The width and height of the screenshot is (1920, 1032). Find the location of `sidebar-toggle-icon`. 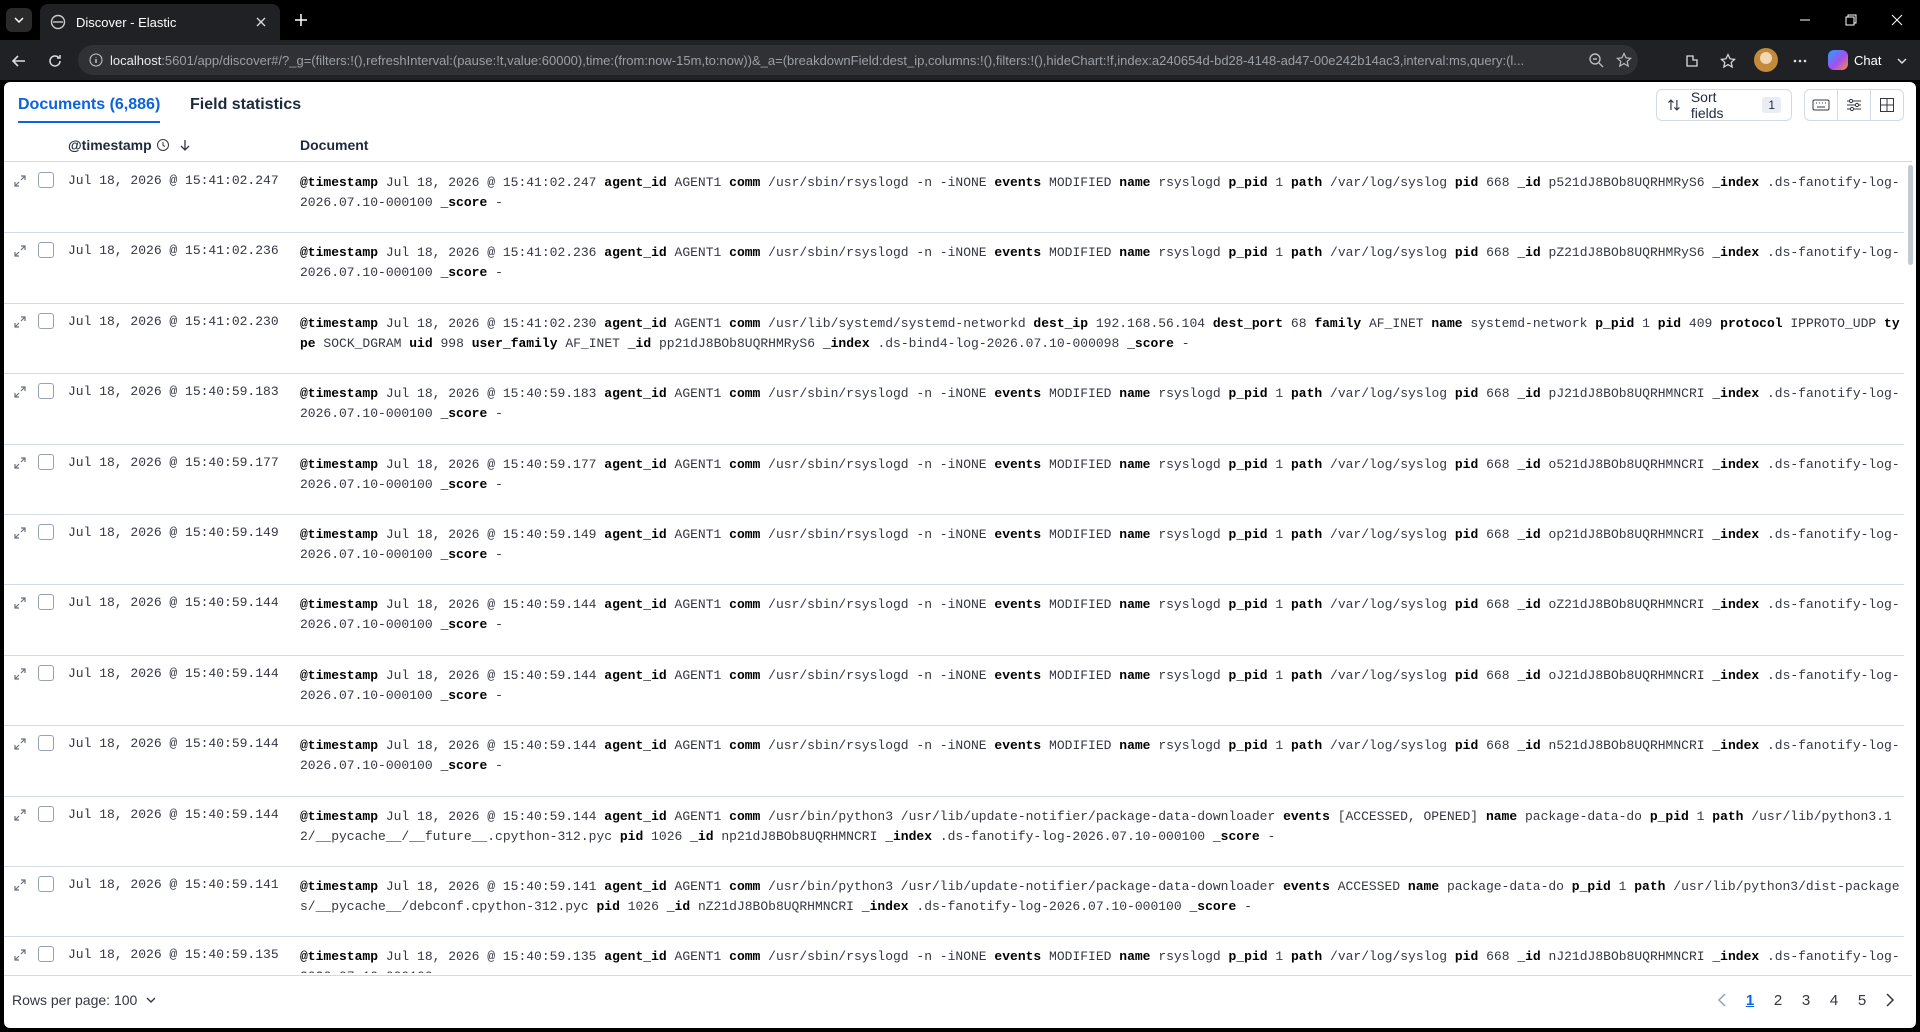

sidebar-toggle-icon is located at coordinates (1902, 61).